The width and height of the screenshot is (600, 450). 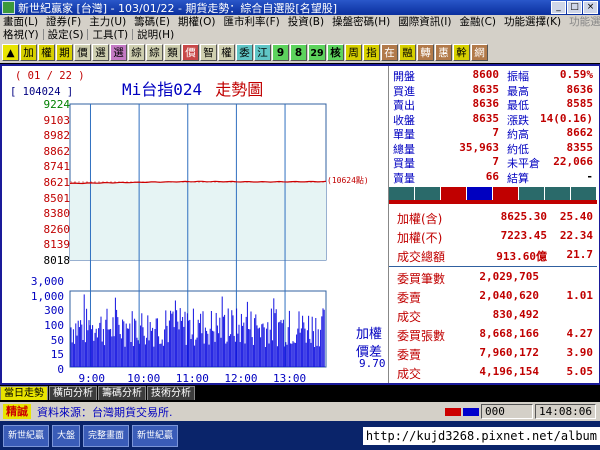 What do you see at coordinates (57, 167) in the screenshot?
I see `price-tick-label: 8741` at bounding box center [57, 167].